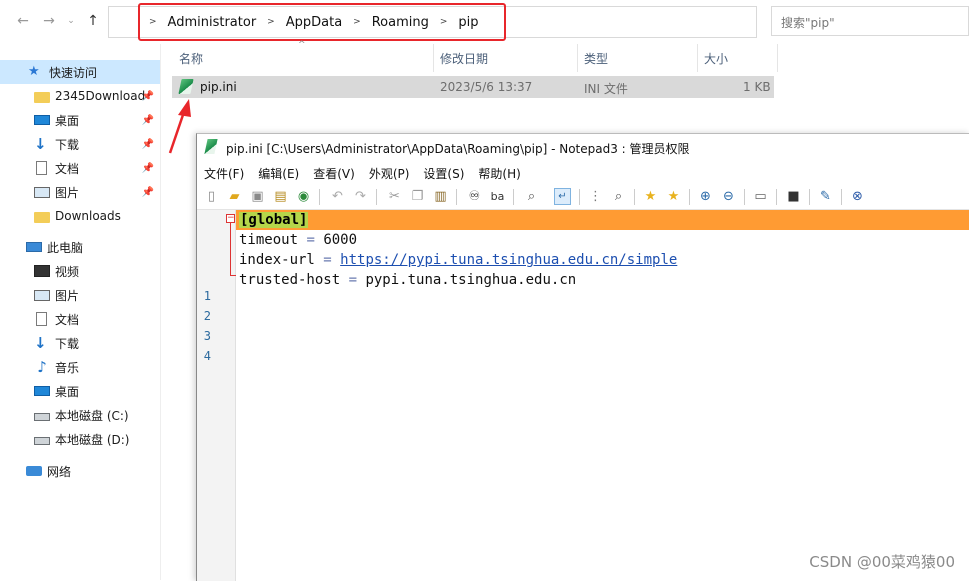 The width and height of the screenshot is (969, 581). Describe the element at coordinates (147, 96) in the screenshot. I see `pin-icon: 📌` at that location.